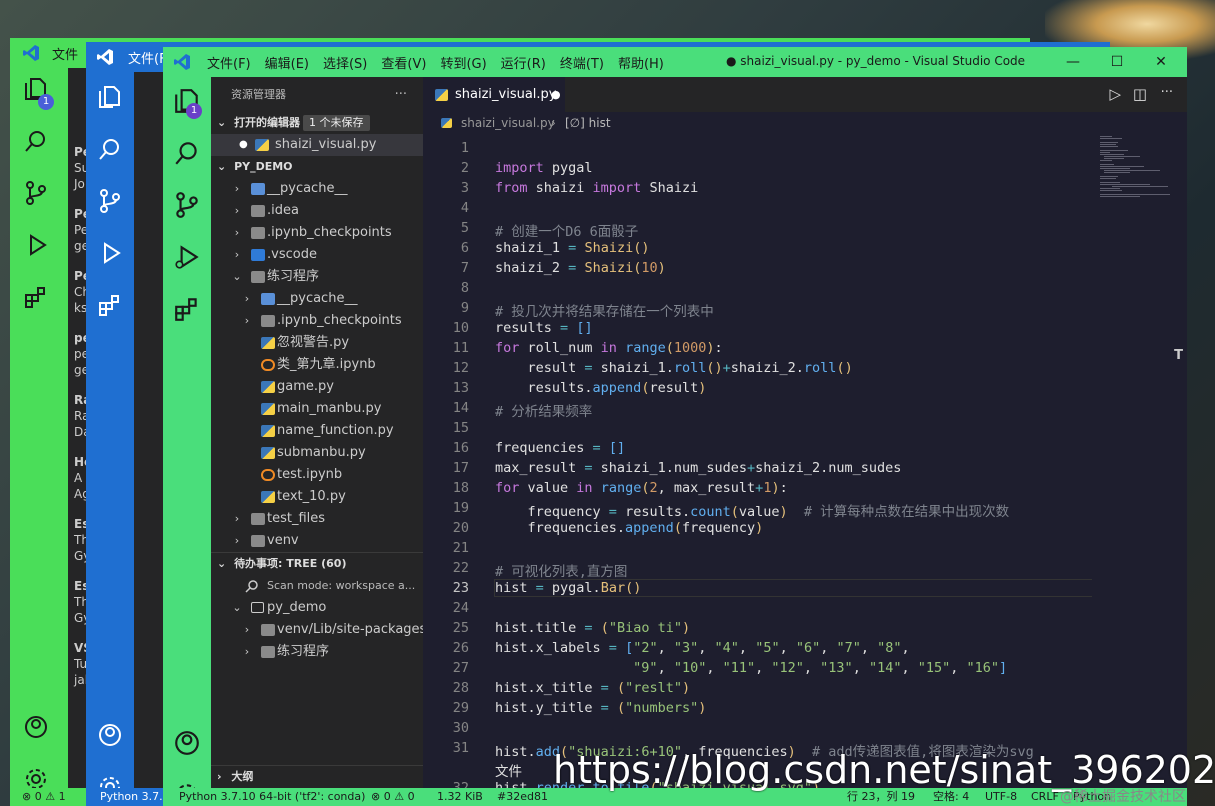 This screenshot has width=1215, height=806. I want to click on outline-section: › 大纲, so click(317, 776).